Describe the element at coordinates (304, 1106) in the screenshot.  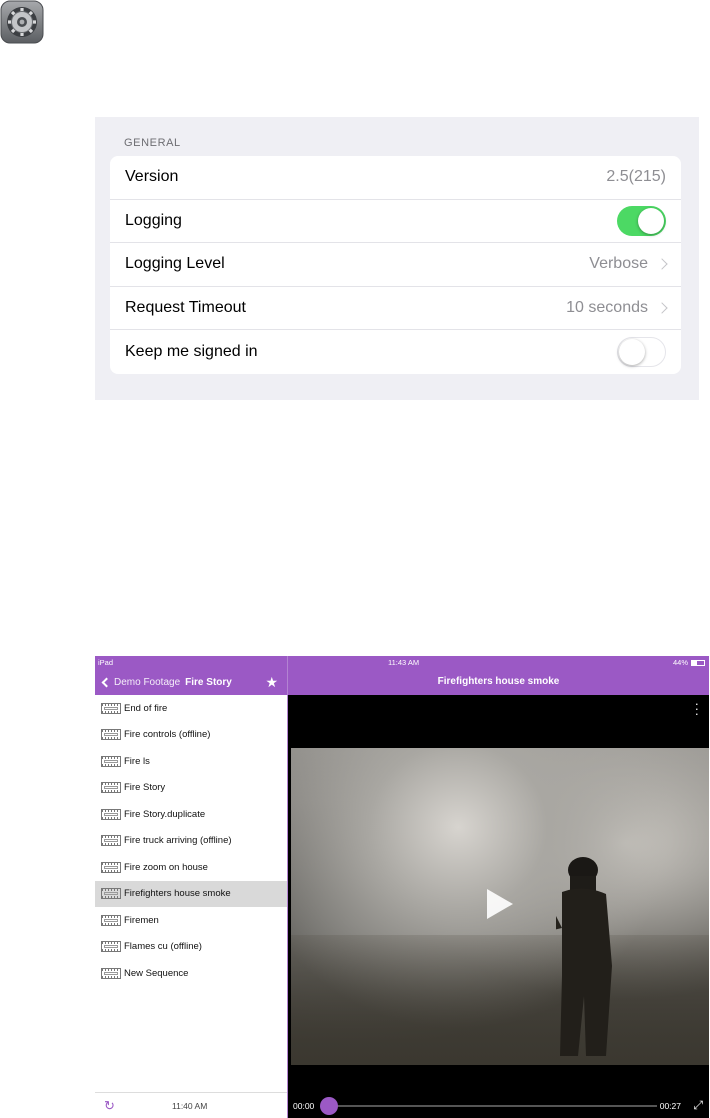
I see `time-start: 00:00` at that location.